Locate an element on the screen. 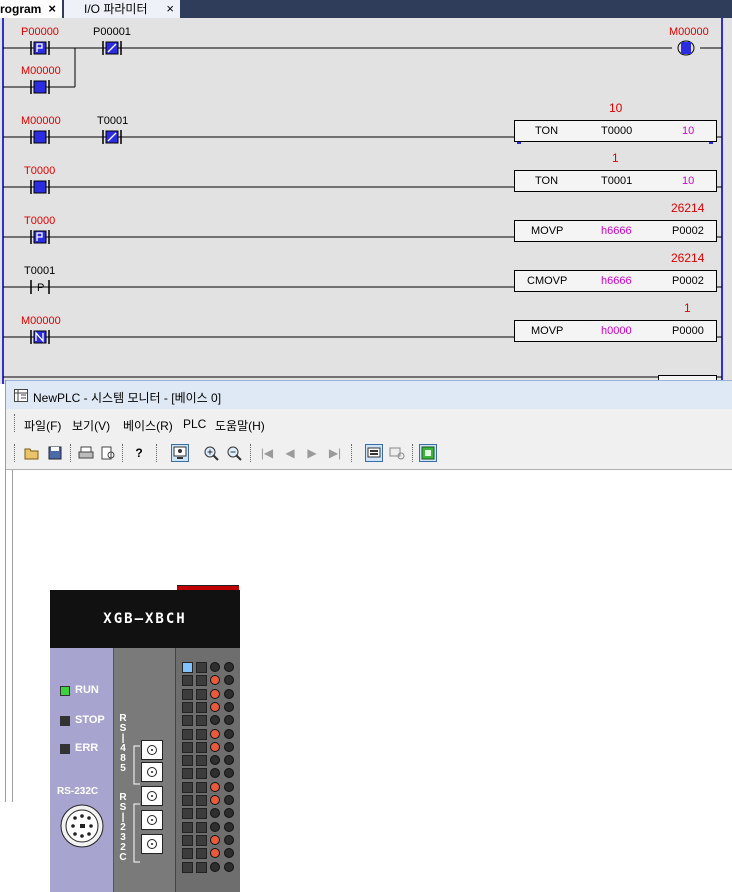  app-icon is located at coordinates (21, 395).